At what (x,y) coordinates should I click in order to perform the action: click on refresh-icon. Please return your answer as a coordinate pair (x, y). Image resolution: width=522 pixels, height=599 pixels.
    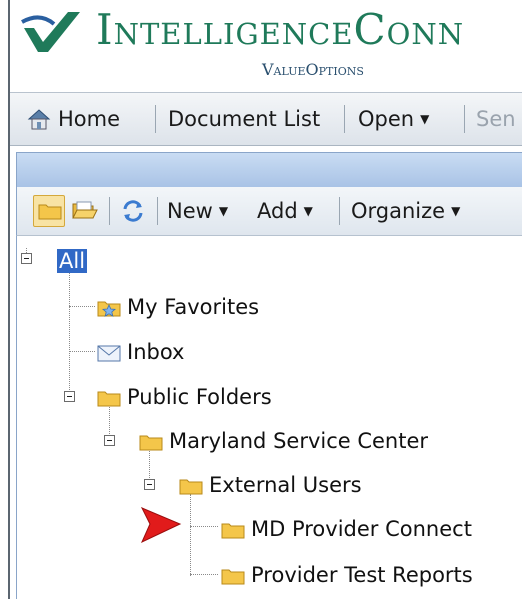
    Looking at the image, I should click on (133, 211).